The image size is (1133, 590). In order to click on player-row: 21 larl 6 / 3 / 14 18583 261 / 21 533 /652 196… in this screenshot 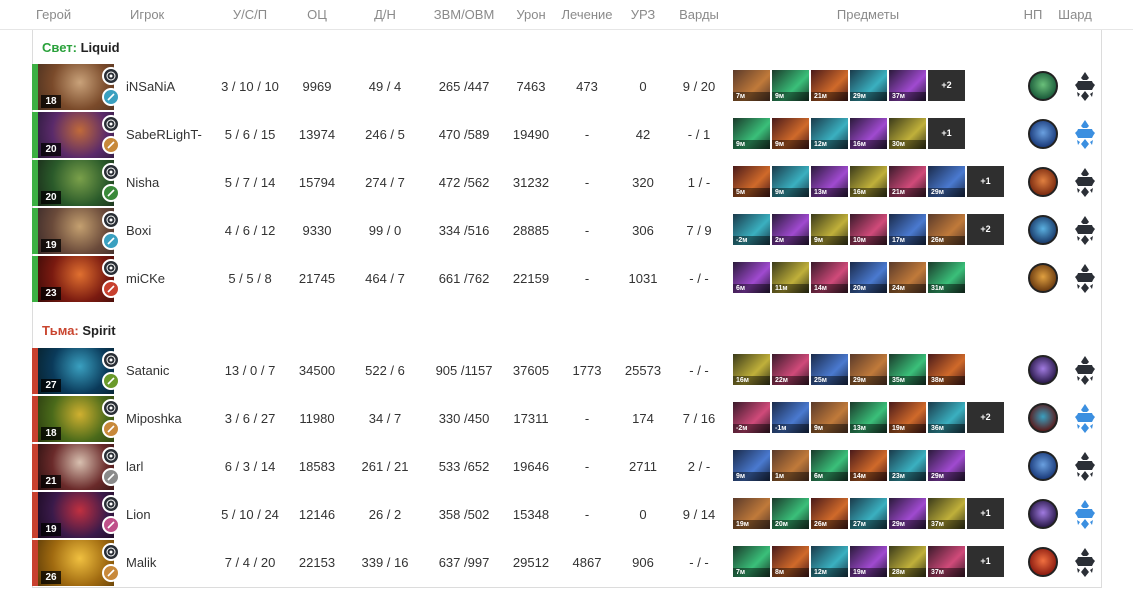, I will do `click(567, 467)`.